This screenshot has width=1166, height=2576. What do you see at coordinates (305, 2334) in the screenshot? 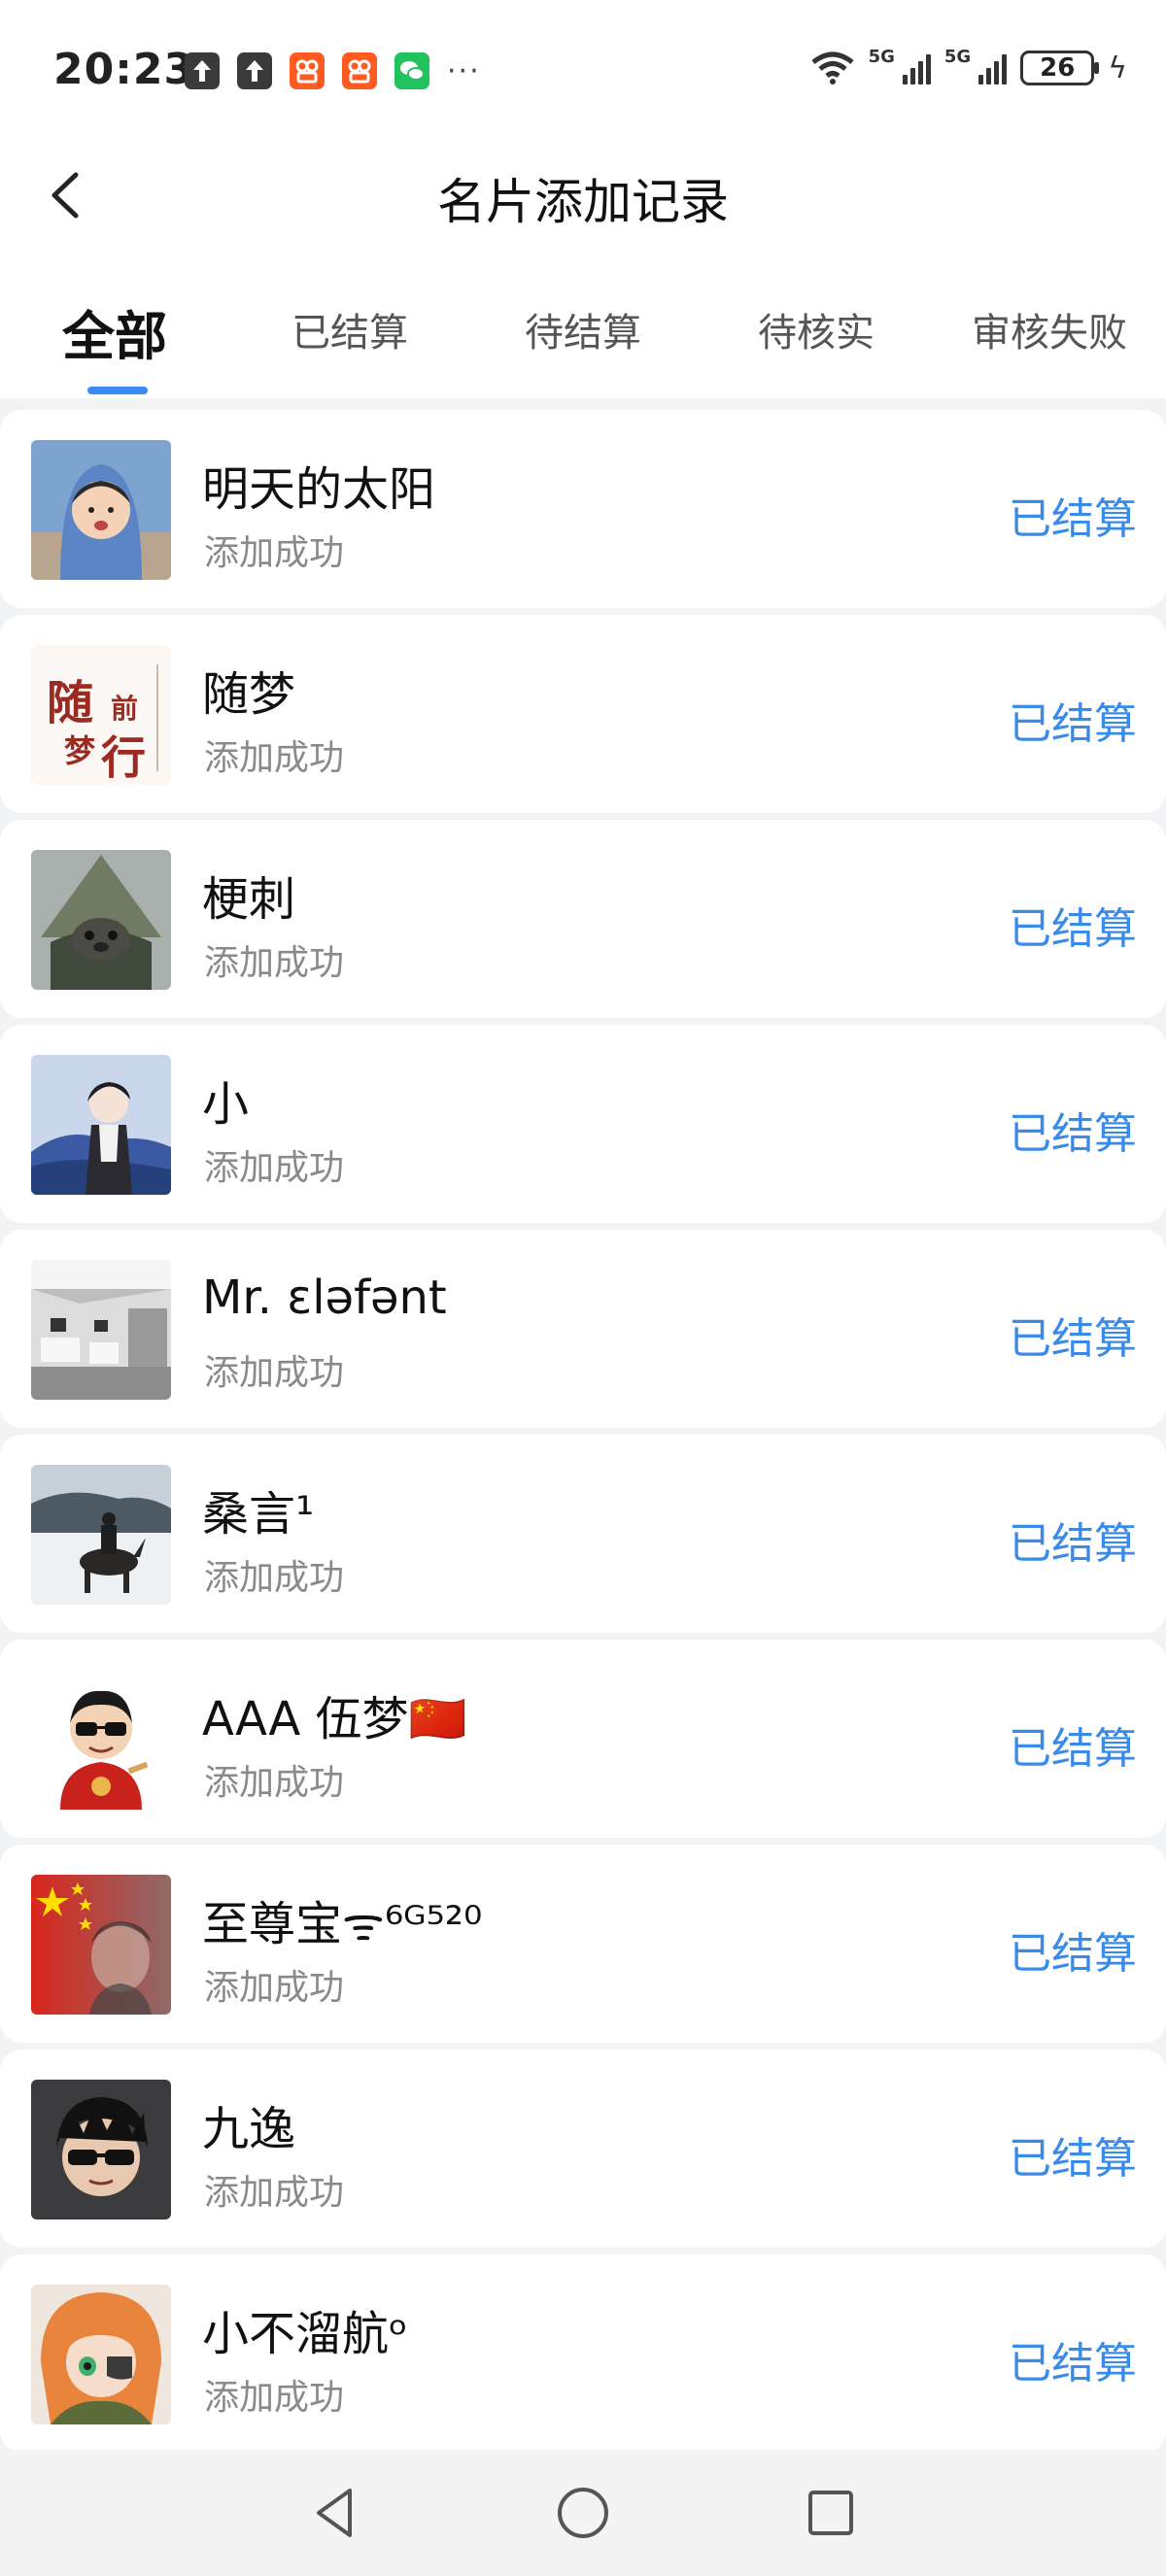
I see `contact-name: 小不溜航ᵒ` at bounding box center [305, 2334].